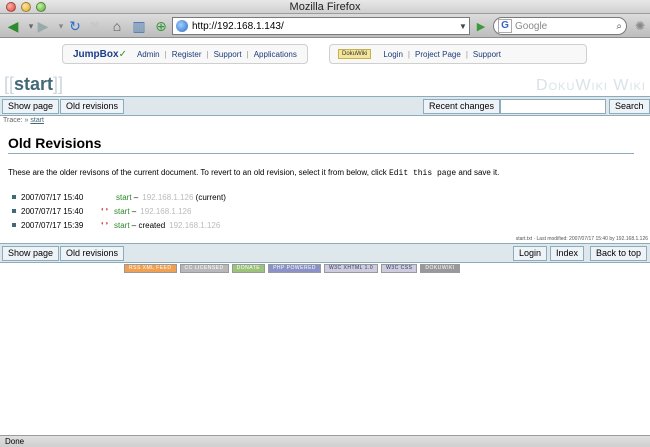 The width and height of the screenshot is (650, 447). Describe the element at coordinates (33, 84) in the screenshot. I see `page-name: [[start]]` at that location.